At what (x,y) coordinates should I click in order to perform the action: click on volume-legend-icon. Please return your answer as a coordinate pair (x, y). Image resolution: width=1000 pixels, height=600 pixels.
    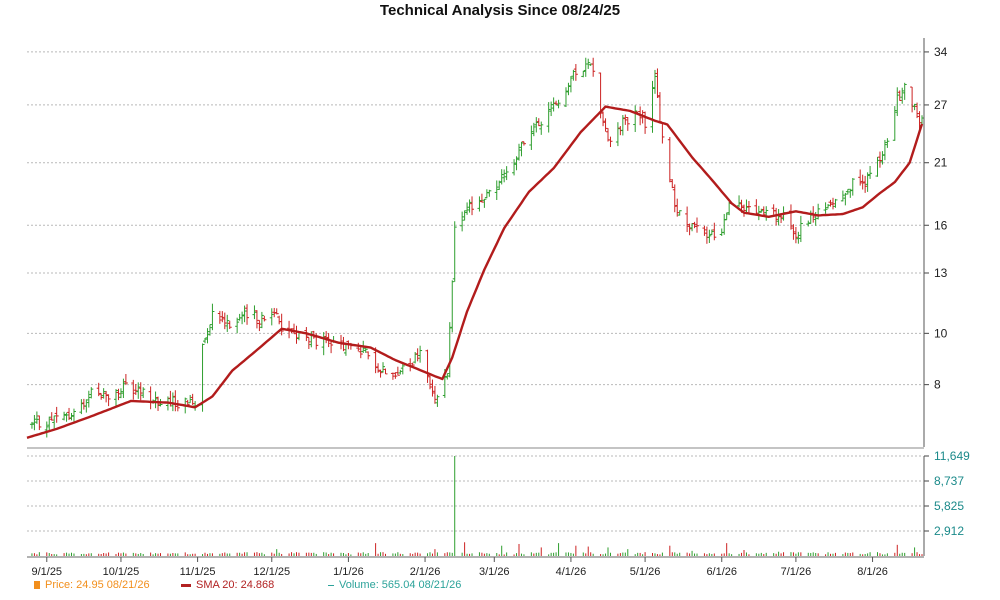
    Looking at the image, I should click on (331, 585).